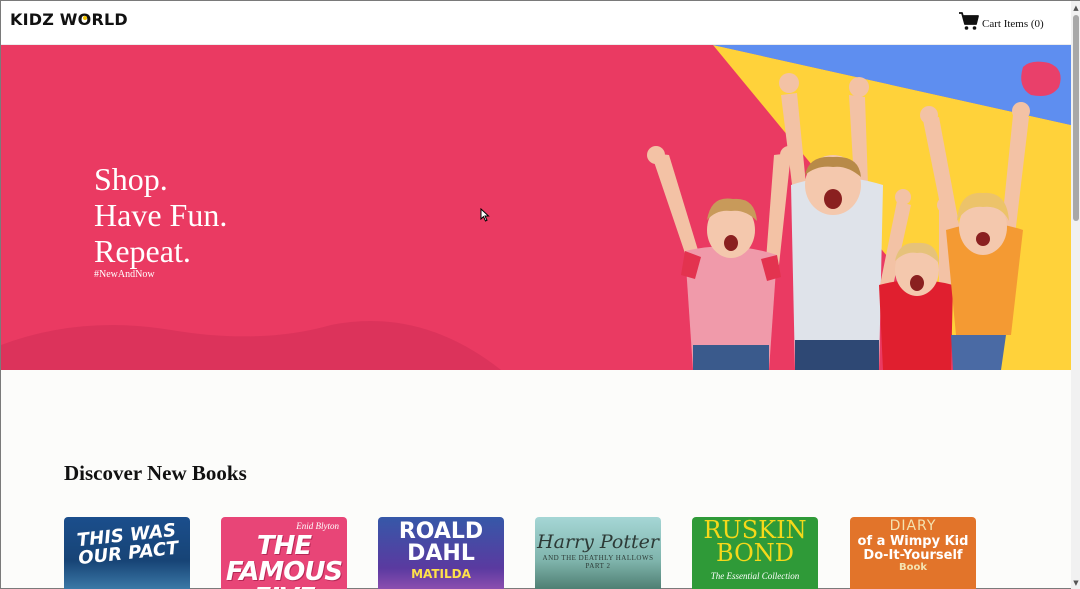 The height and width of the screenshot is (589, 1080). What do you see at coordinates (913, 526) in the screenshot?
I see `book-title: DIARY` at bounding box center [913, 526].